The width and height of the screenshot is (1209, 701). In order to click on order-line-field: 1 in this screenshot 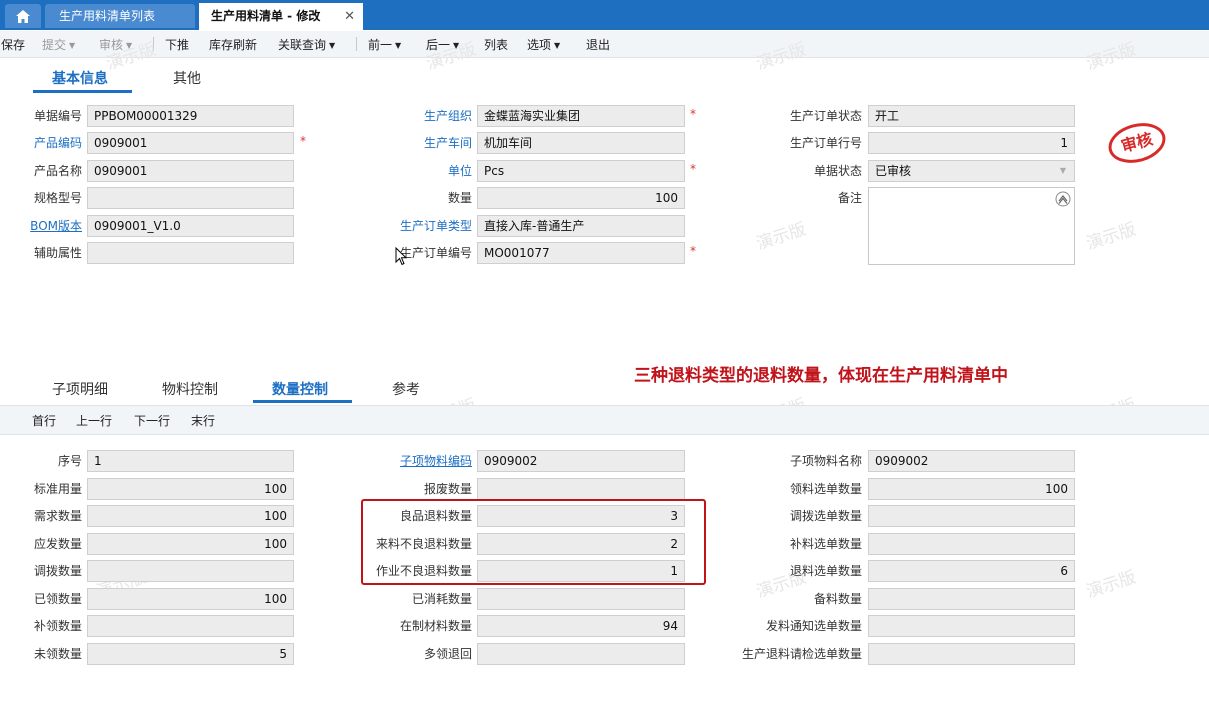, I will do `click(971, 143)`.